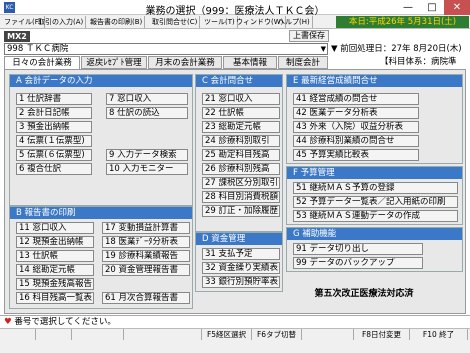 The height and width of the screenshot is (353, 470). Describe the element at coordinates (241, 268) in the screenshot. I see `menu-item-32: 32 資金繰り実績表` at that location.